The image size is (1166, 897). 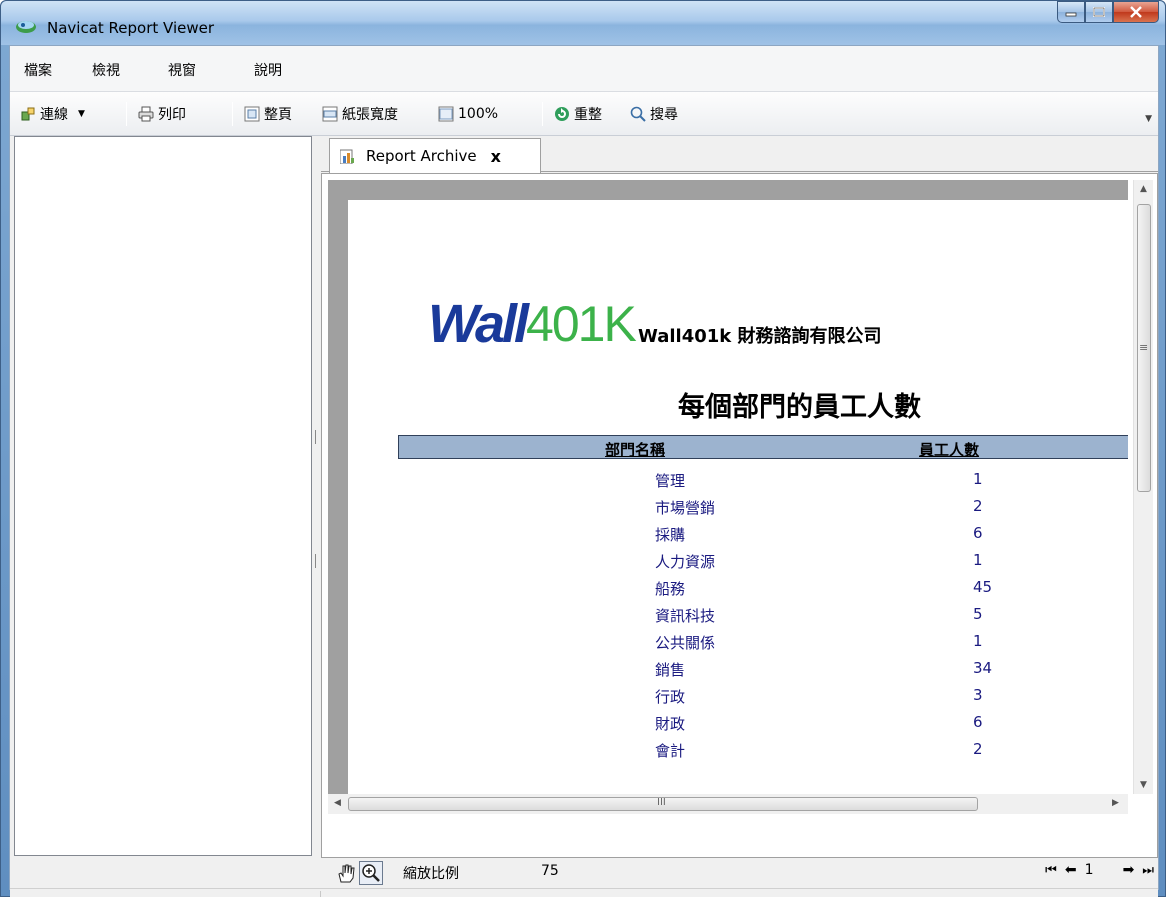 What do you see at coordinates (739, 873) in the screenshot?
I see `zoom-bar: 縮放比例 75 ⏮ ⬅ 1 ➡ ⏭` at bounding box center [739, 873].